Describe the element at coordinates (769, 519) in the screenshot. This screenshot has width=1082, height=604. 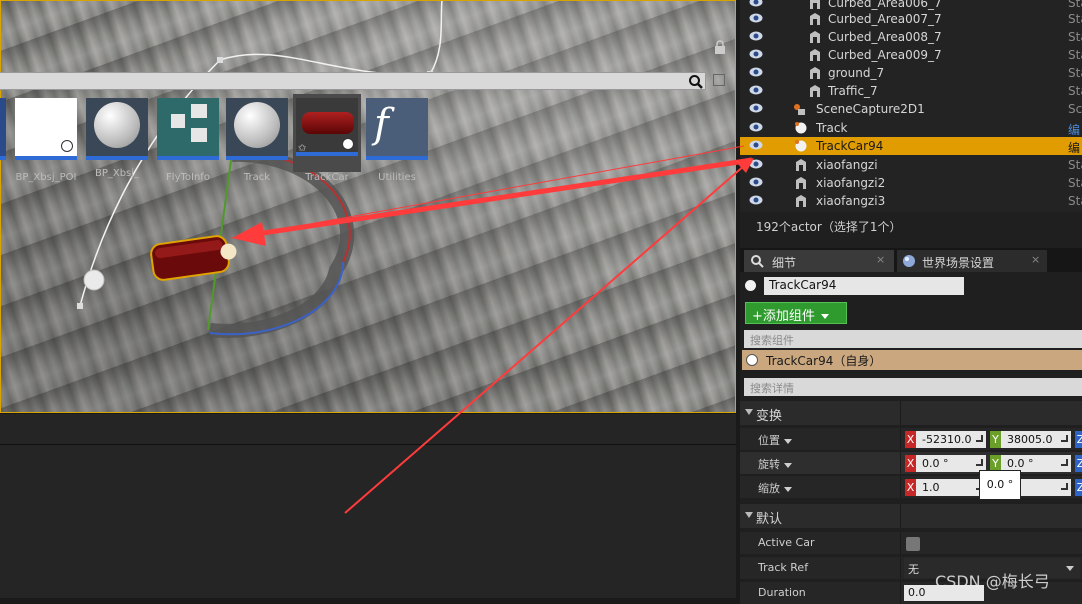
I see `category-default-label: 默认` at that location.